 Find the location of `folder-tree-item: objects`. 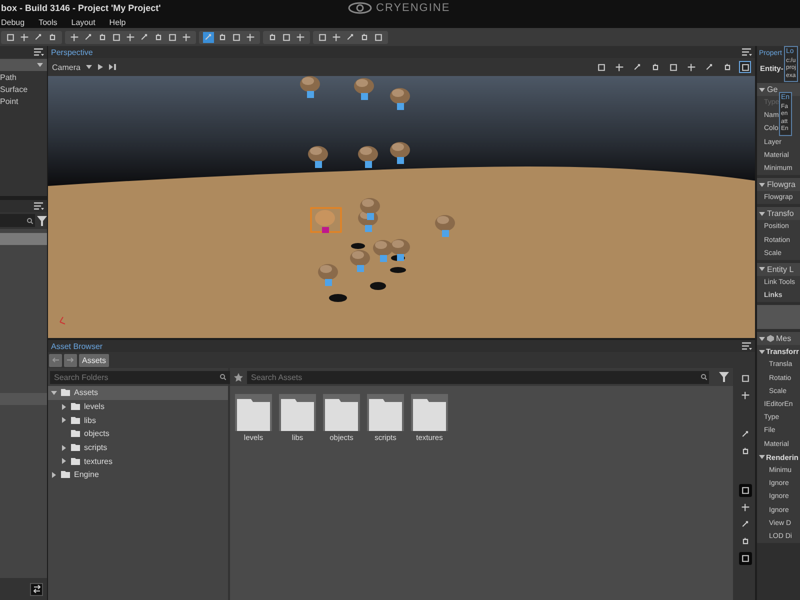

folder-tree-item: objects is located at coordinates (138, 434).